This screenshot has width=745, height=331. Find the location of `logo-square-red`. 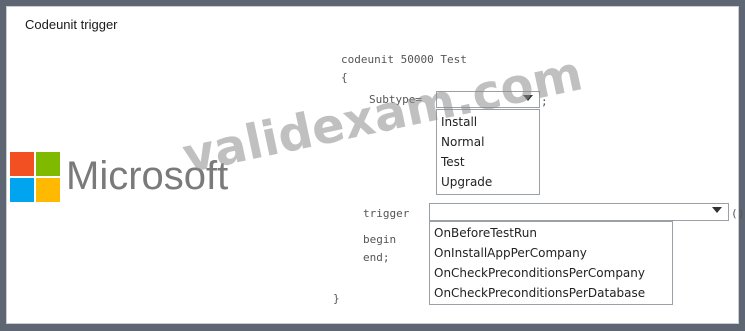

logo-square-red is located at coordinates (22, 164).